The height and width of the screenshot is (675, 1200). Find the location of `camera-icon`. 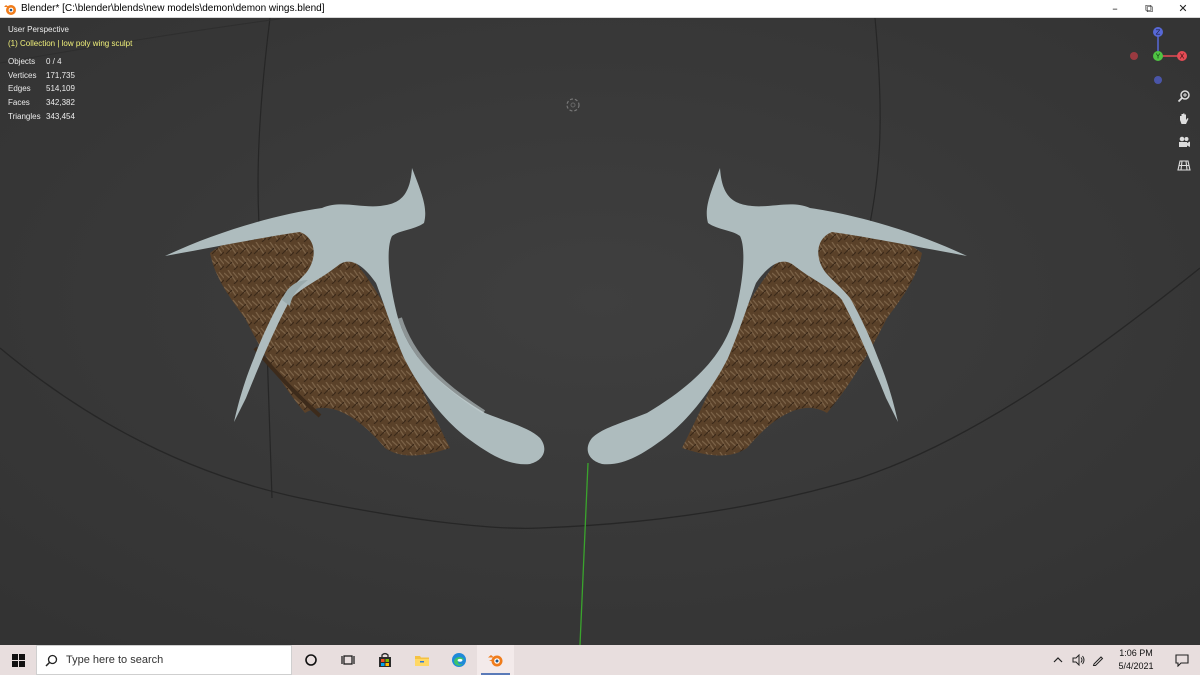

camera-icon is located at coordinates (1184, 142).